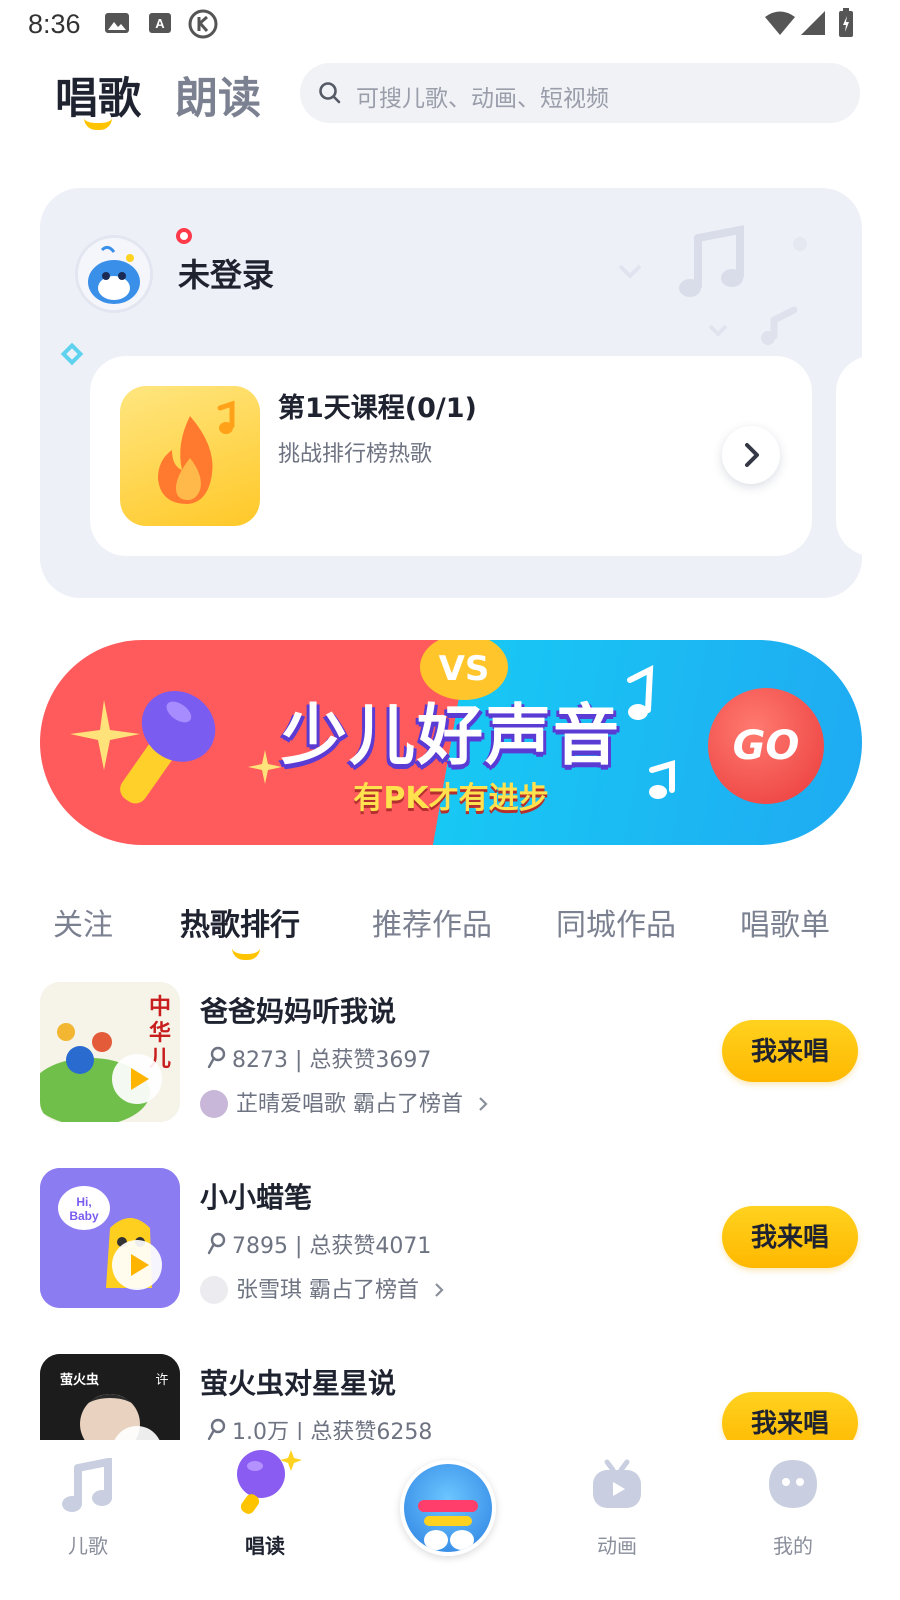 The height and width of the screenshot is (1600, 900). I want to click on svg-text: 华, so click(160, 1033).